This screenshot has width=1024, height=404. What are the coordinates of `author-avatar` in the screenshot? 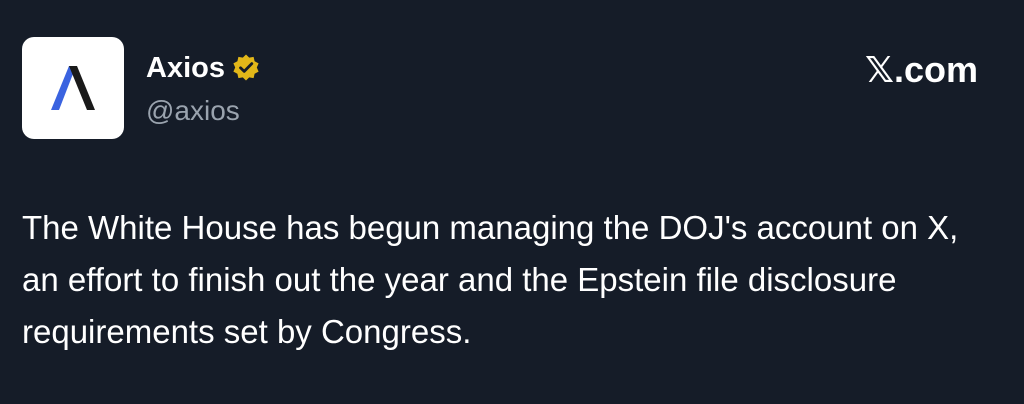 It's located at (73, 88).